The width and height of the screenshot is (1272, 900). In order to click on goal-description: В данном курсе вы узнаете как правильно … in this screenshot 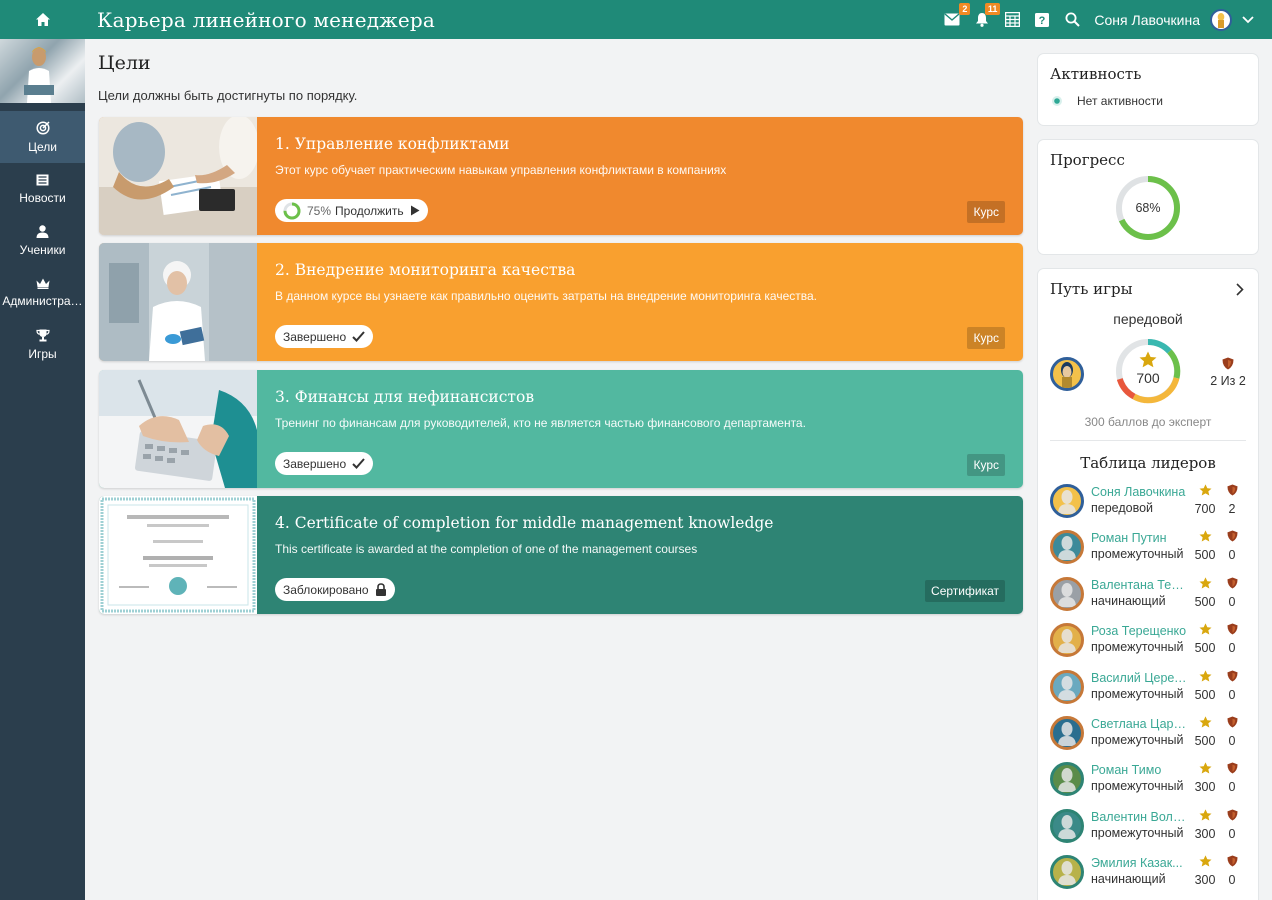, I will do `click(546, 296)`.